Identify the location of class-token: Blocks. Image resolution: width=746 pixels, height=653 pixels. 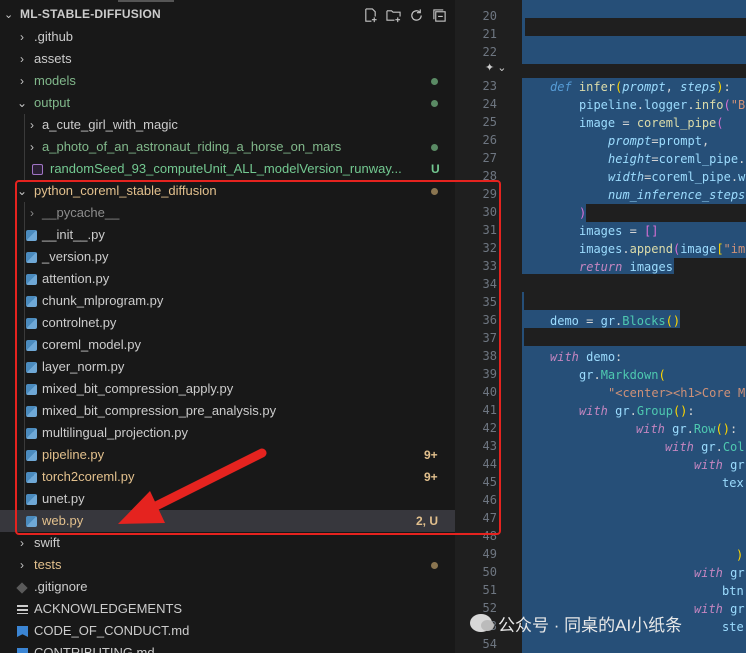
(644, 321).